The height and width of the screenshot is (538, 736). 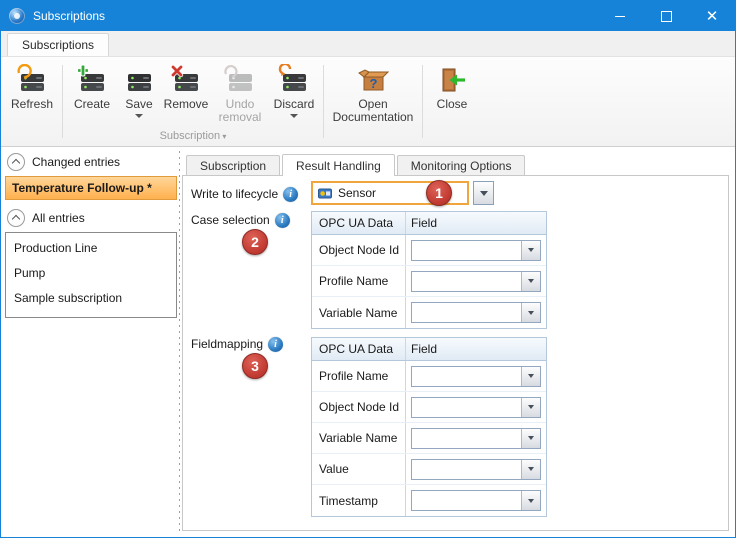 I want to click on write-to-lifecycle-row-label: Write to lifecycle i, so click(x=245, y=194).